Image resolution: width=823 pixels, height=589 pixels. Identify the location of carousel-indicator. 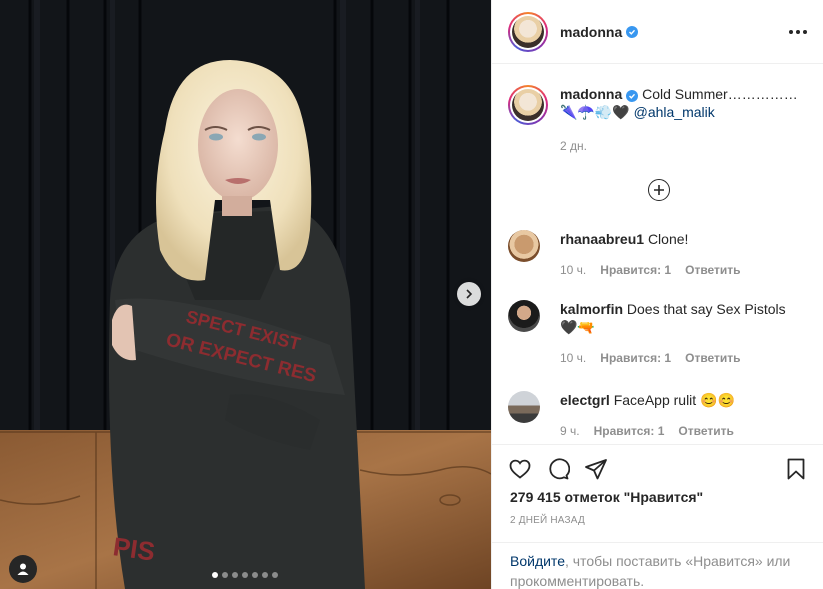
(245, 575).